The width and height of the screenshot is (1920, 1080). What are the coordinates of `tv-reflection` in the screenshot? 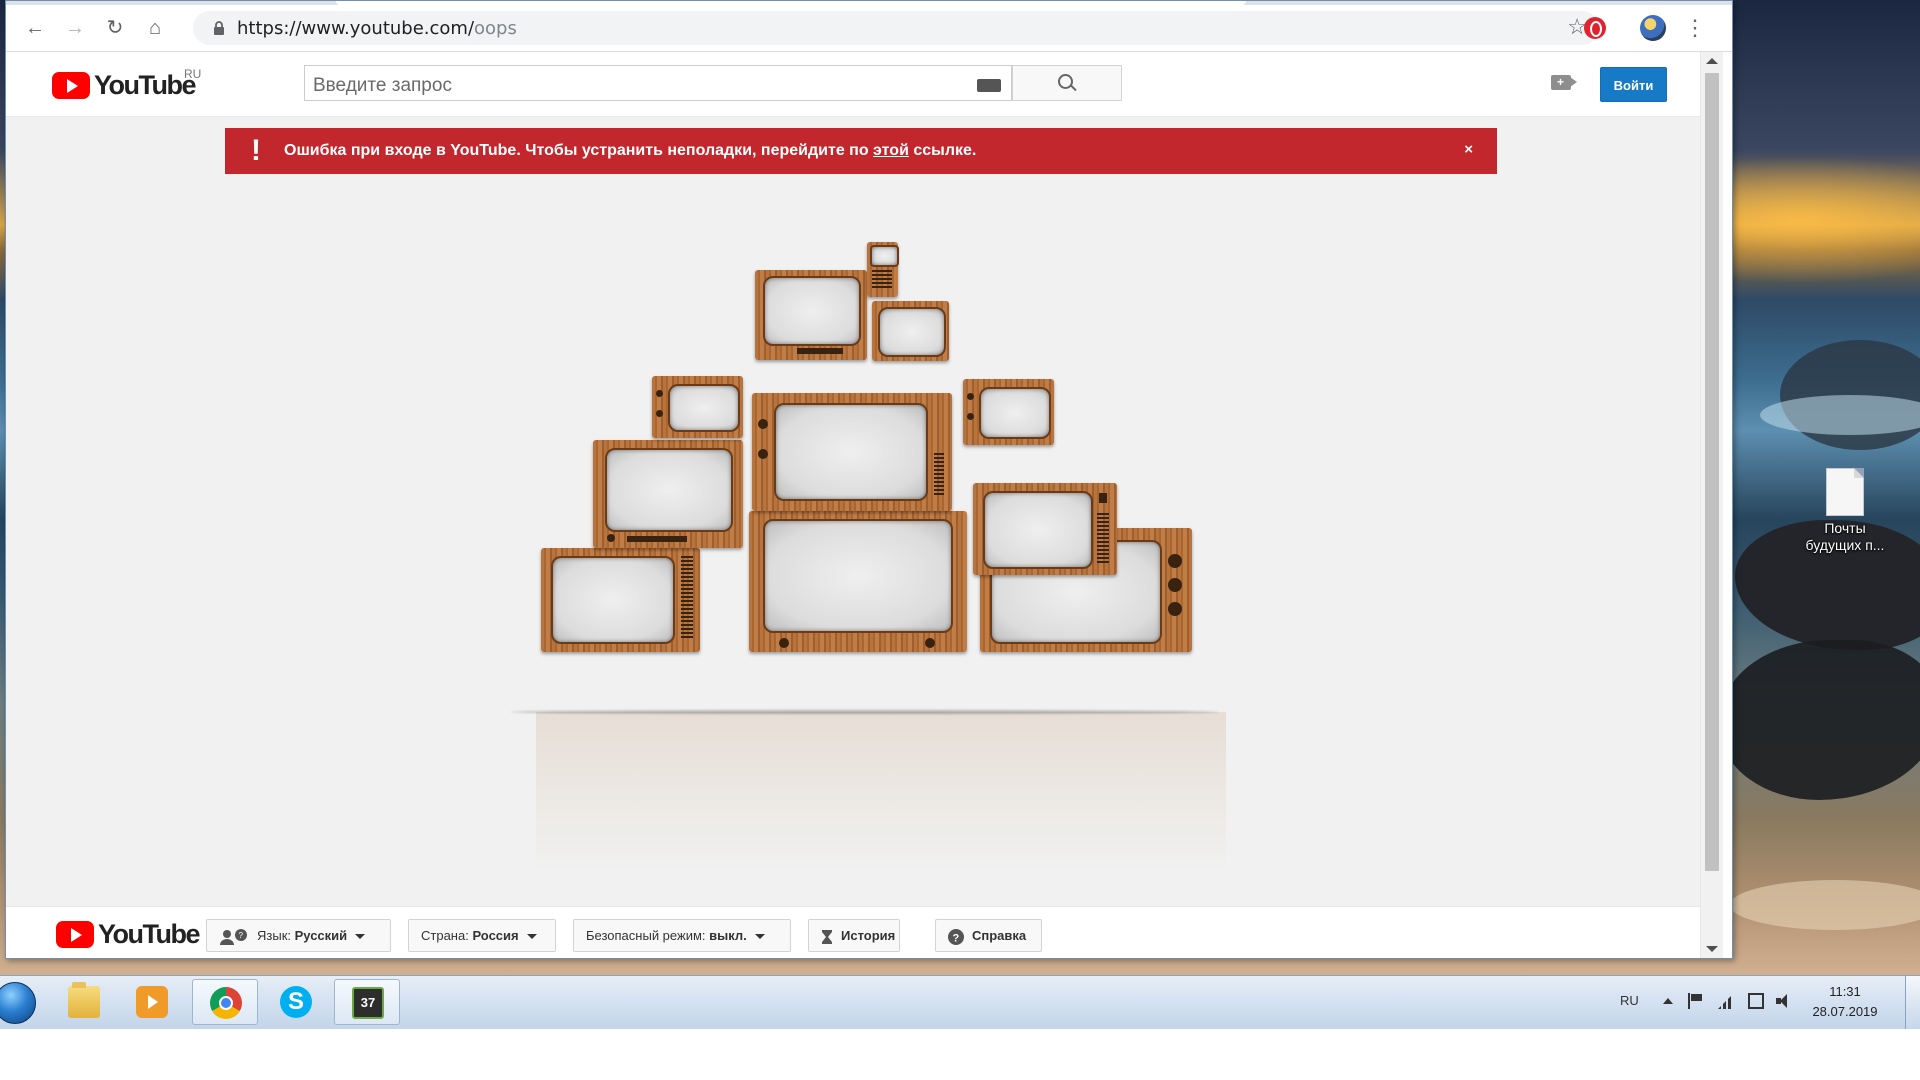 It's located at (881, 792).